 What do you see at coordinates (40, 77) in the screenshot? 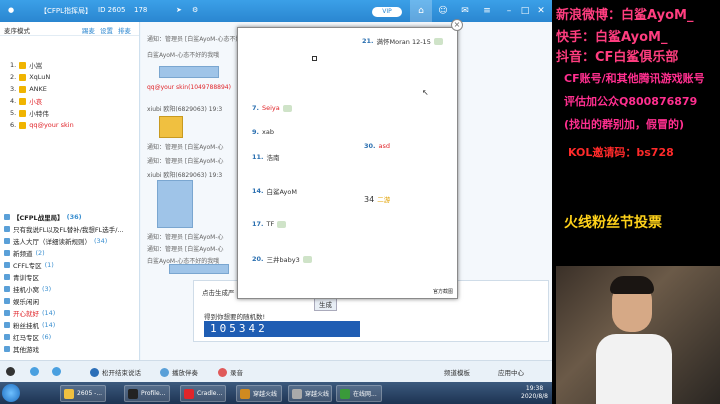
I see `member-name: XqLuN` at bounding box center [40, 77].